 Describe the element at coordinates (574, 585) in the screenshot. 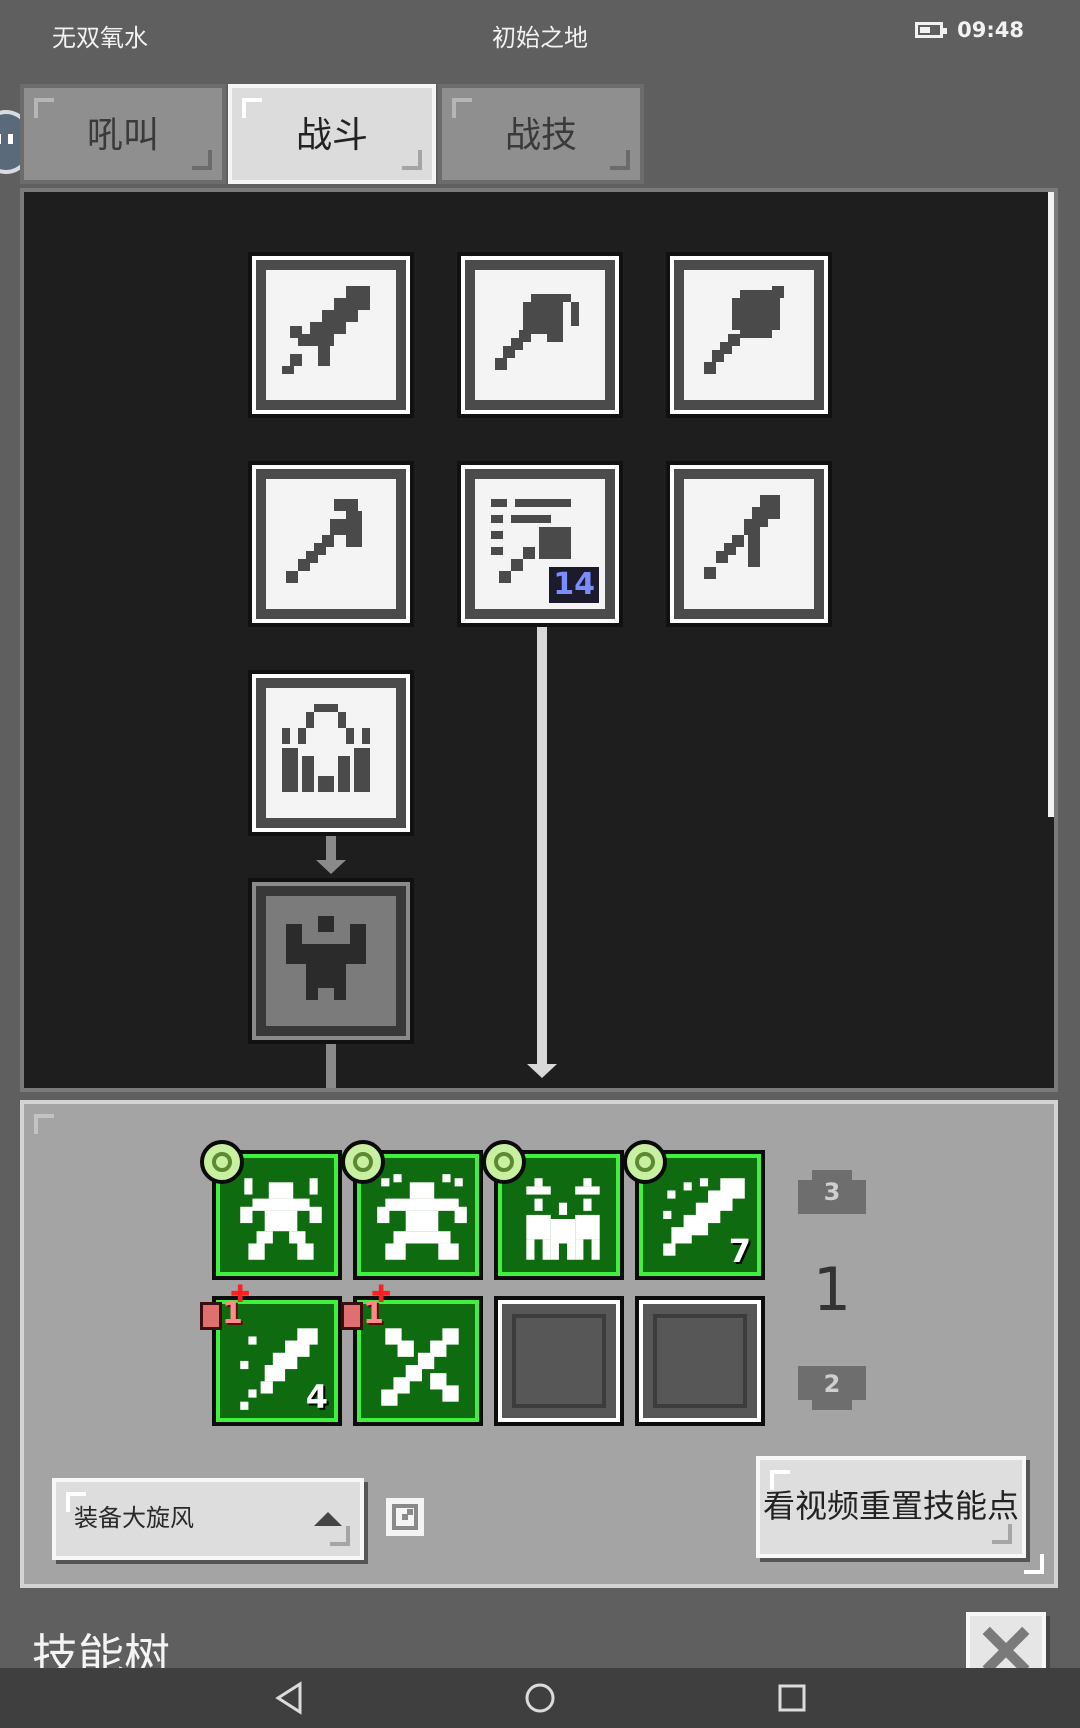

I see `skill-level-badge: 14` at that location.